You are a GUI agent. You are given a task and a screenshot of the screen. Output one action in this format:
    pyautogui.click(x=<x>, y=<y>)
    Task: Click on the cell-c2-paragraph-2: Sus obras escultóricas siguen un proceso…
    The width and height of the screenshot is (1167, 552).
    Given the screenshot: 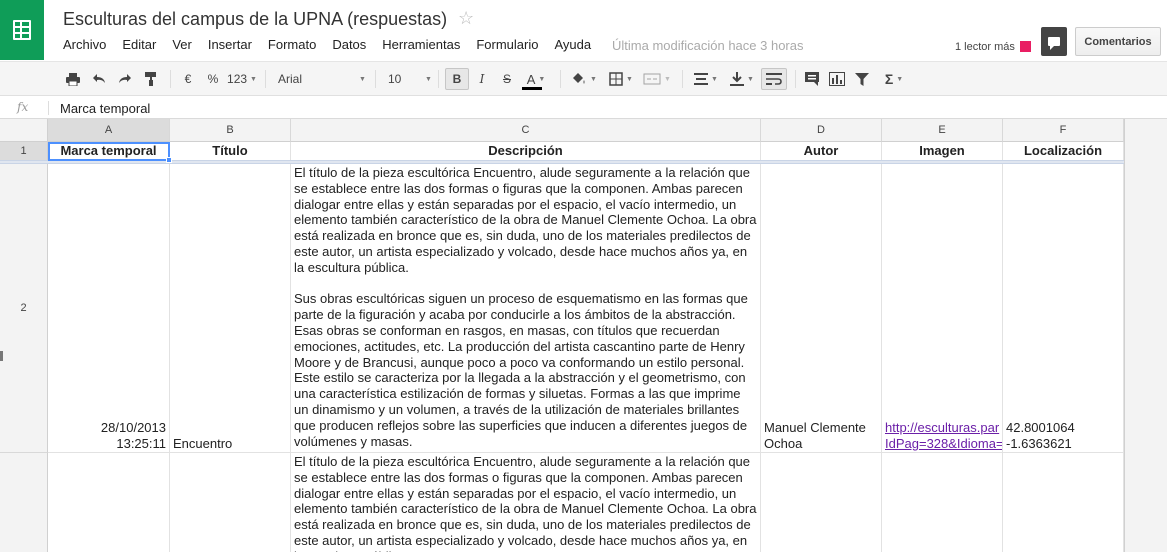 What is the action you would take?
    pyautogui.click(x=521, y=370)
    